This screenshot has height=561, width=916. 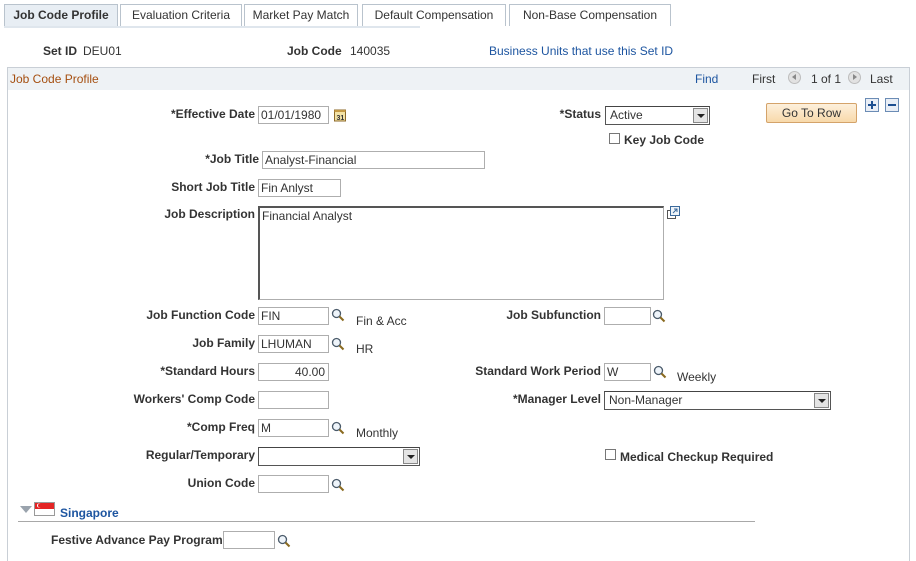 What do you see at coordinates (200, 455) in the screenshot?
I see `regular-temporary-label: Regular/Temporary` at bounding box center [200, 455].